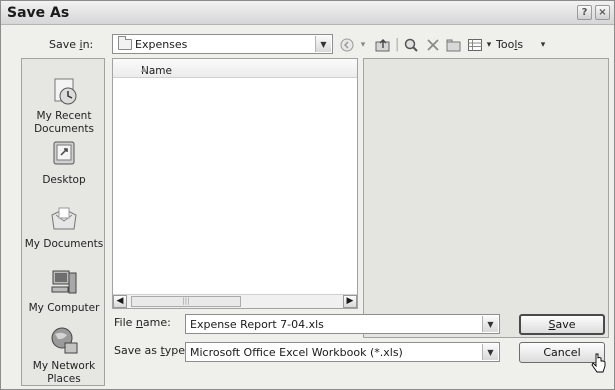  What do you see at coordinates (144, 69) in the screenshot?
I see `sort-ascending-icon: ▲` at bounding box center [144, 69].